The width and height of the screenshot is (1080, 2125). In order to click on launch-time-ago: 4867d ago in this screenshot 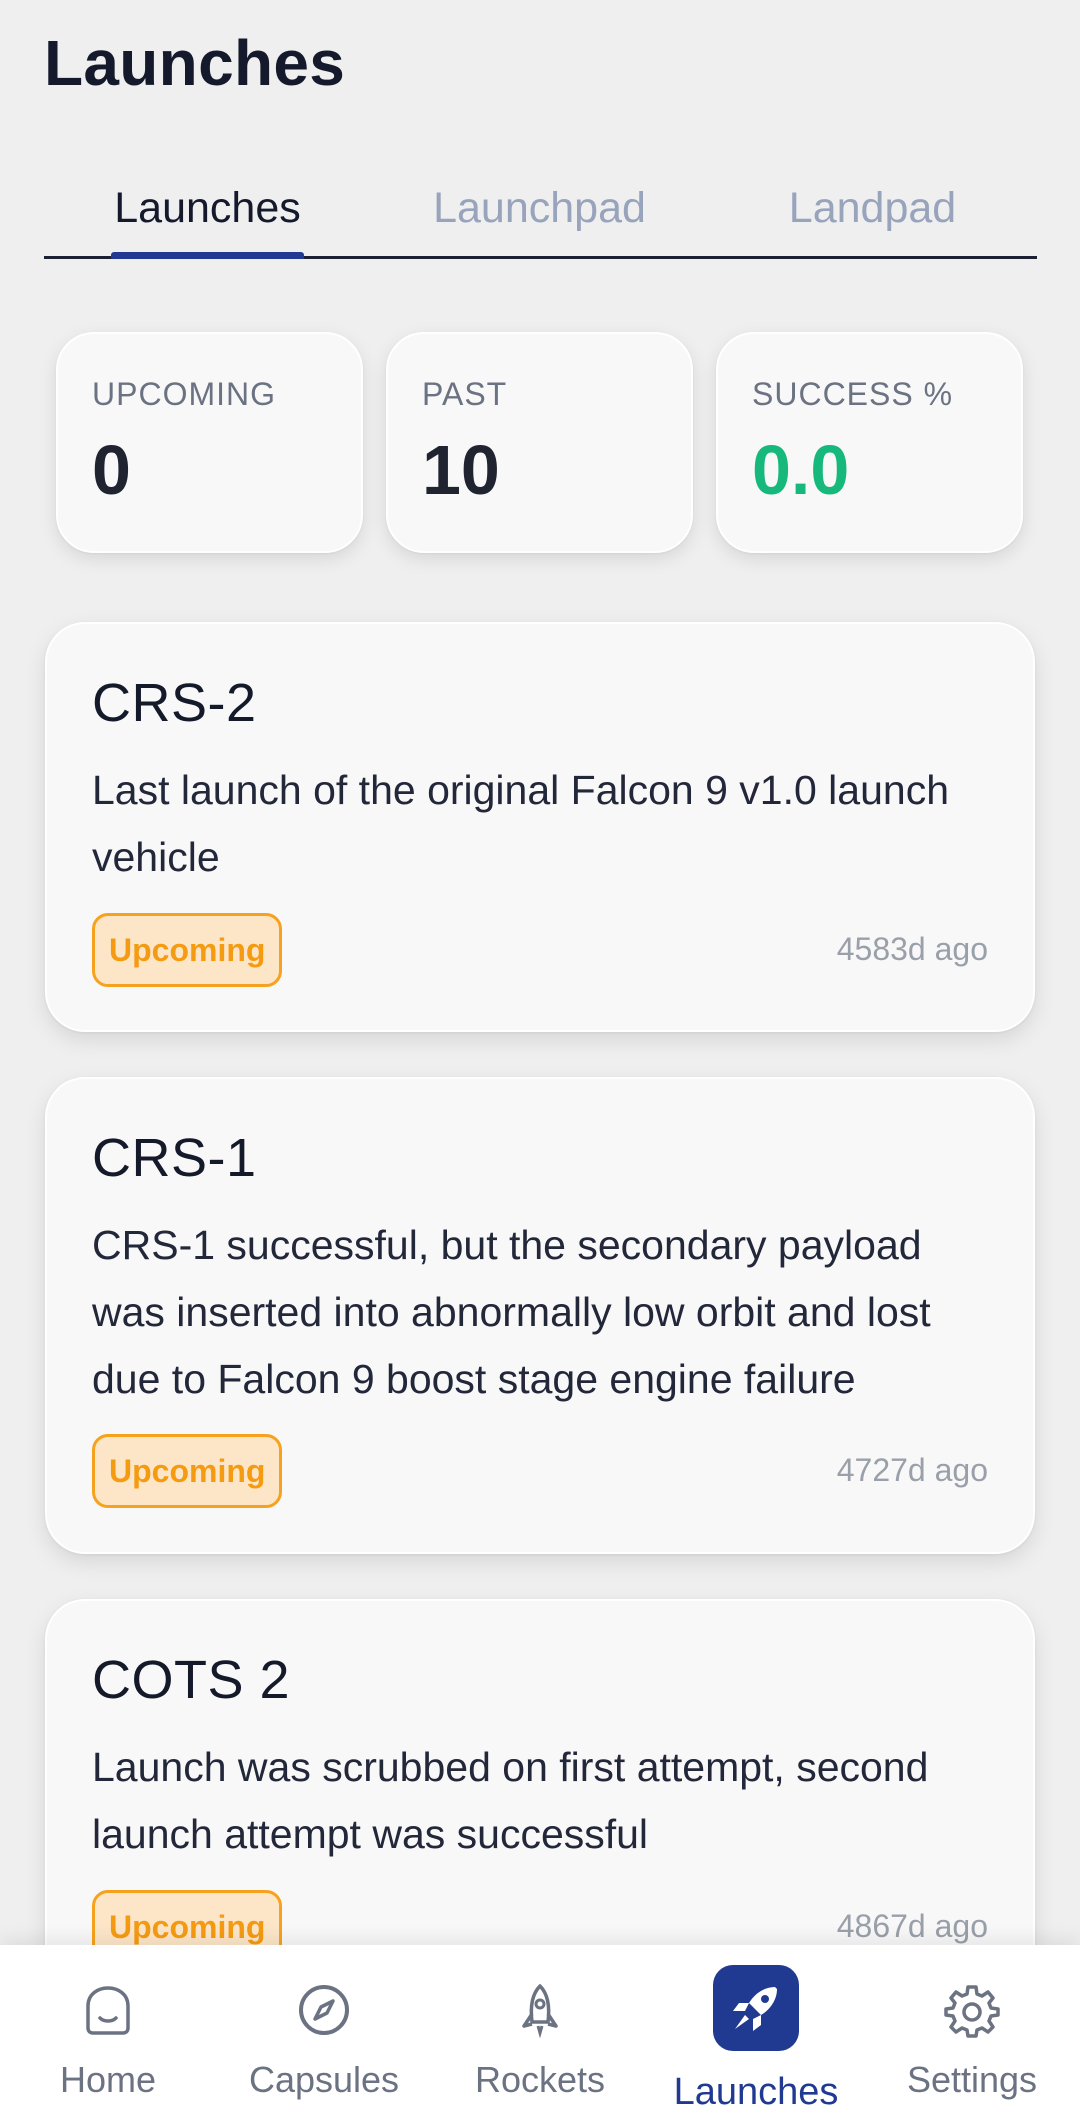, I will do `click(912, 1926)`.